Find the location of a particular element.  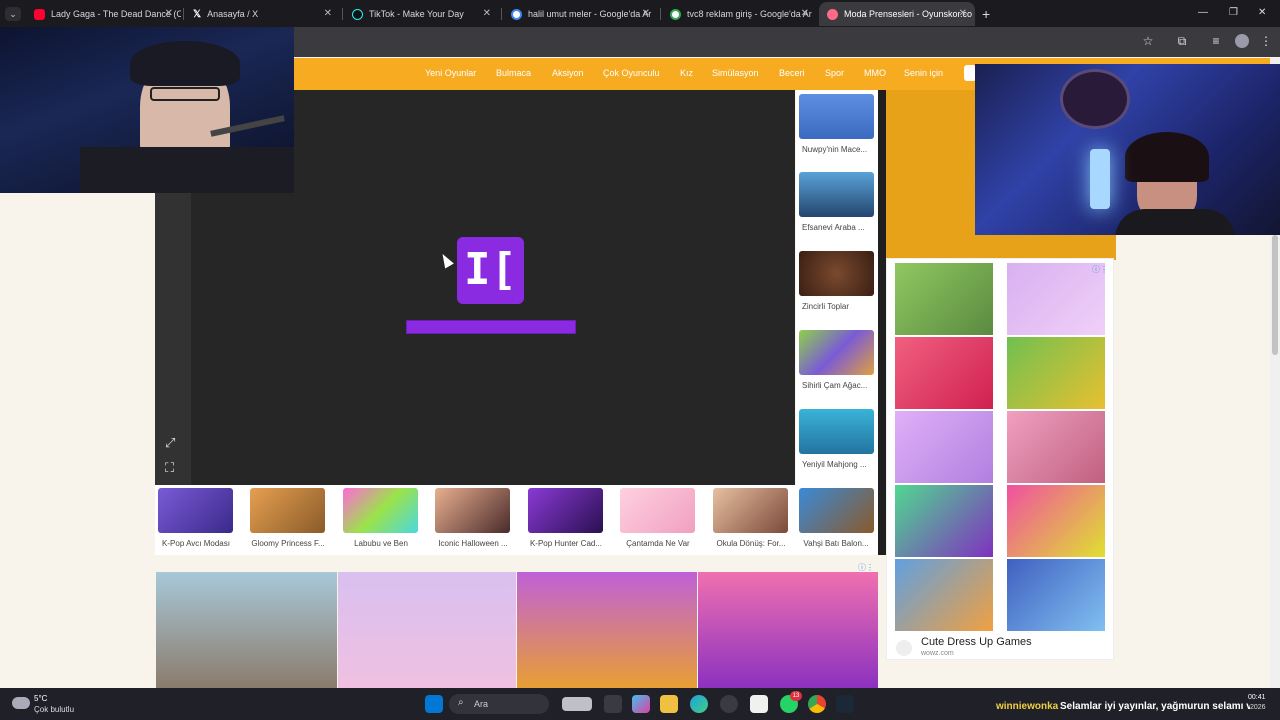

close-window-button: ✕ is located at coordinates (1262, 12).